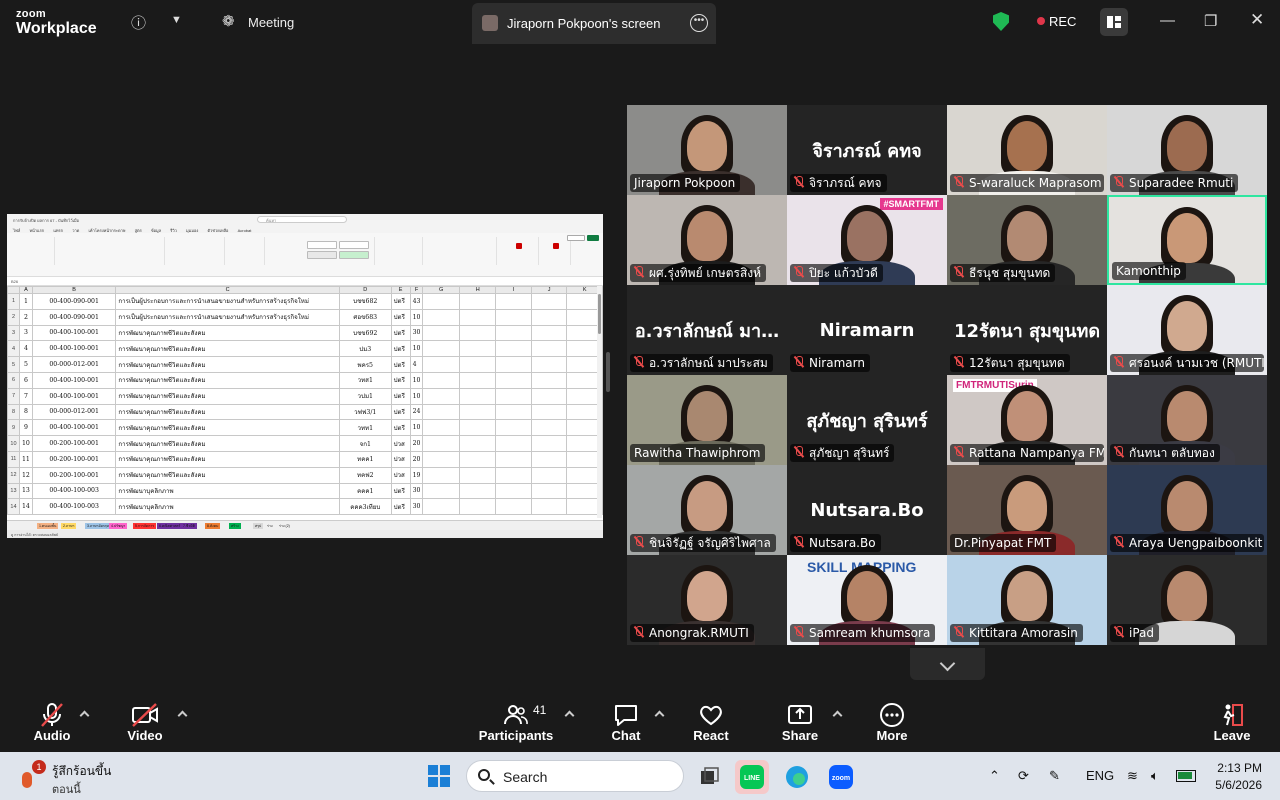 This screenshot has height=800, width=1280. Describe the element at coordinates (752, 777) in the screenshot. I see `line-app-icon: LINE` at that location.